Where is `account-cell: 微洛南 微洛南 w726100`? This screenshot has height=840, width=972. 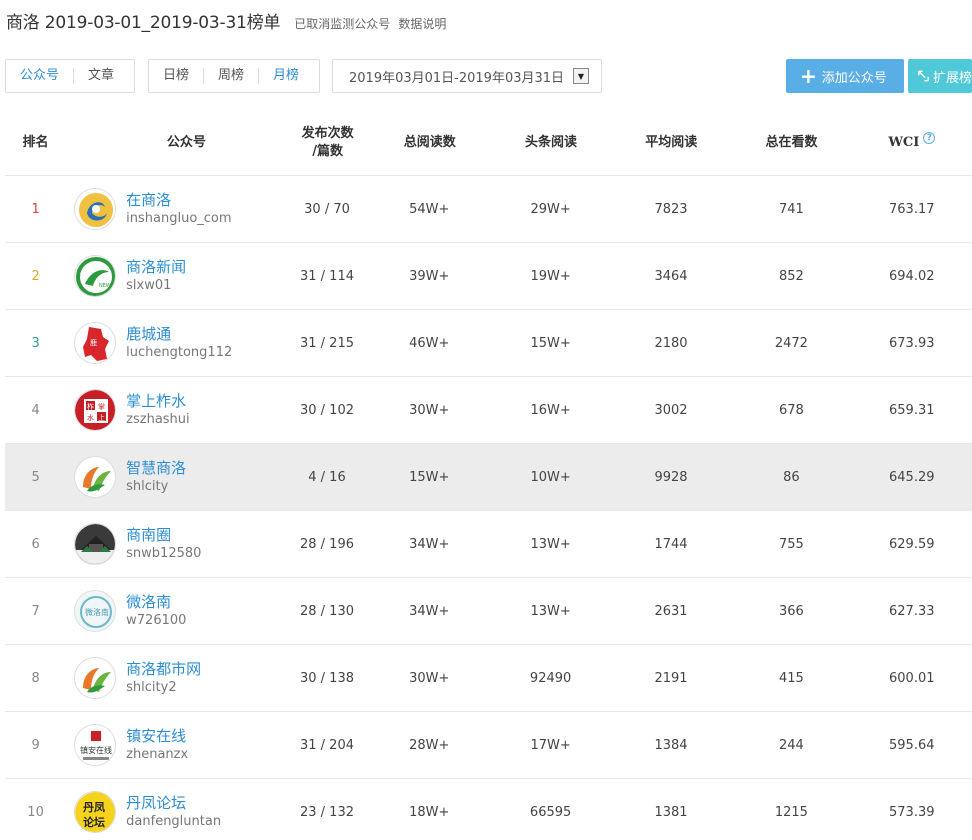 account-cell: 微洛南 微洛南 w726100 is located at coordinates (176, 611).